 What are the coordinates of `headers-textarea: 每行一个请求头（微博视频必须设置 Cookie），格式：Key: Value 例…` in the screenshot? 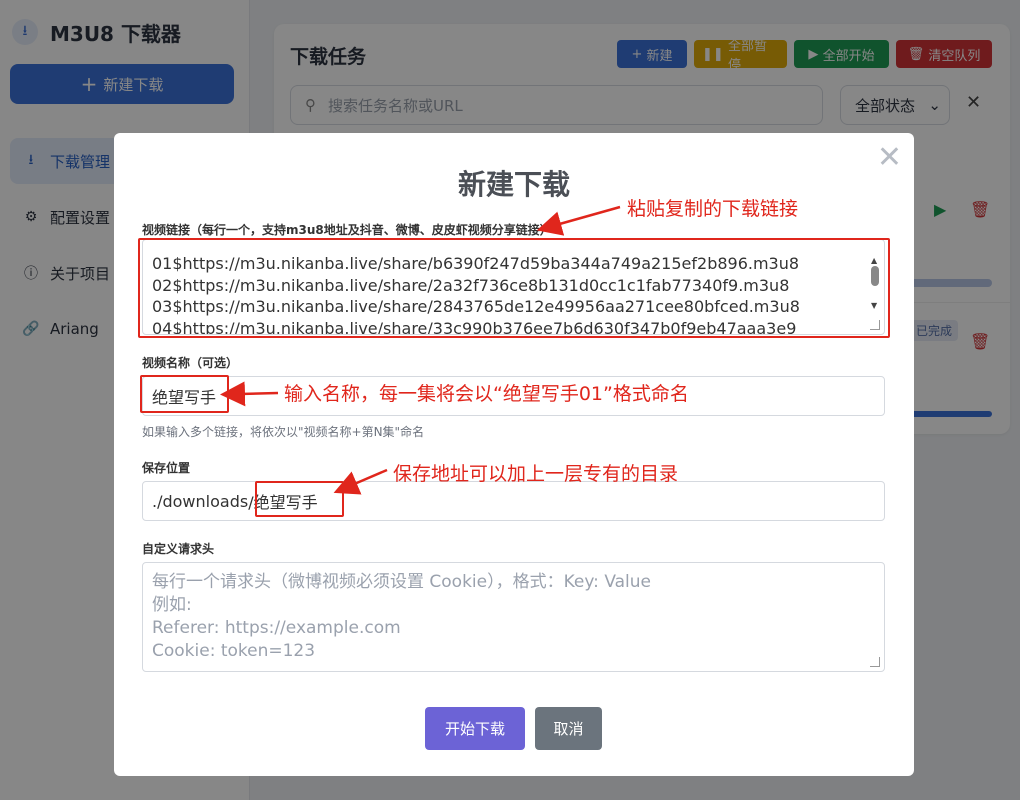 It's located at (513, 617).